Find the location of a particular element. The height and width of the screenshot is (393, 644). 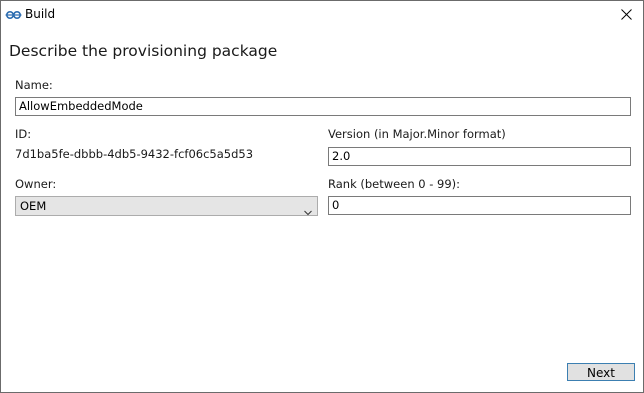

title-bar: Build is located at coordinates (322, 14).